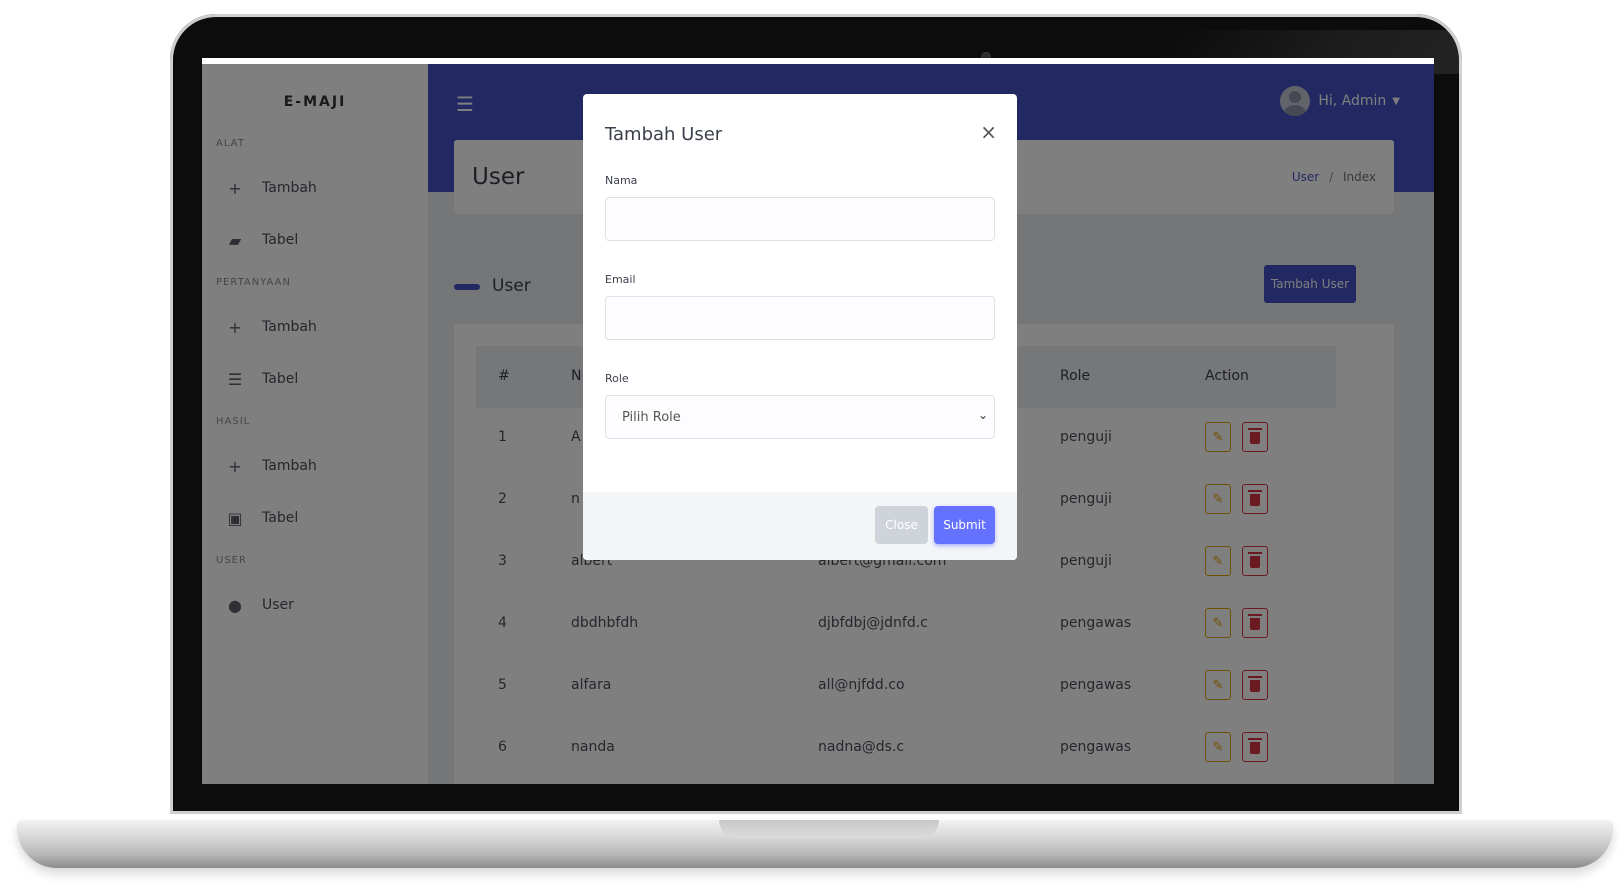 The height and width of the screenshot is (884, 1622). I want to click on role-field-label: Role, so click(617, 378).